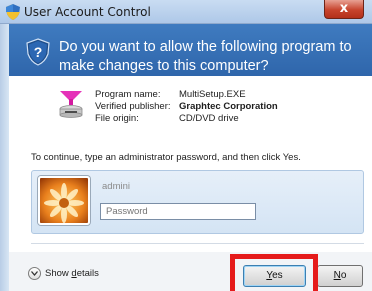  What do you see at coordinates (274, 276) in the screenshot?
I see `yes-button: Yes` at bounding box center [274, 276].